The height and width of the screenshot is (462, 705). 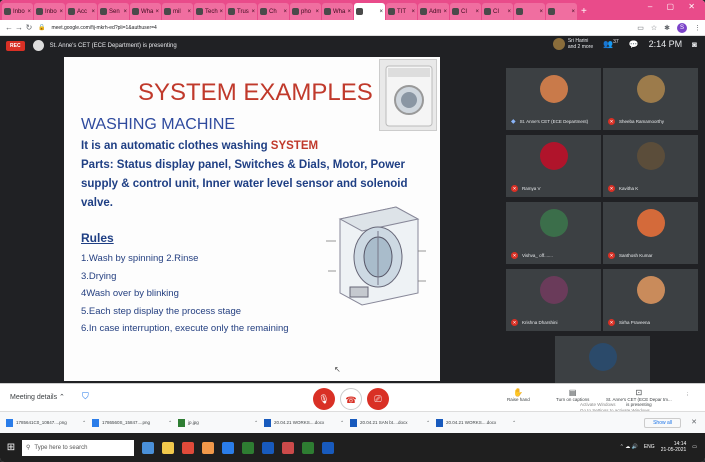 I want to click on extensions-icon: ✱, so click(x=667, y=28).